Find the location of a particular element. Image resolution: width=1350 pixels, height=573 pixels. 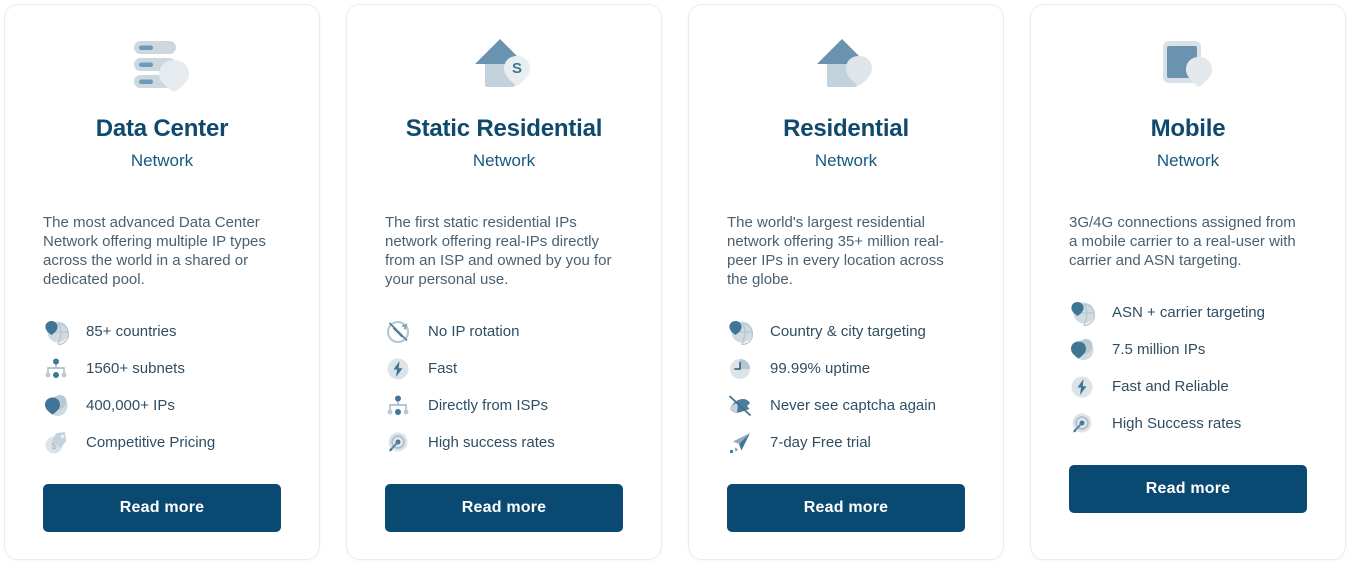

clock-icon is located at coordinates (740, 369).